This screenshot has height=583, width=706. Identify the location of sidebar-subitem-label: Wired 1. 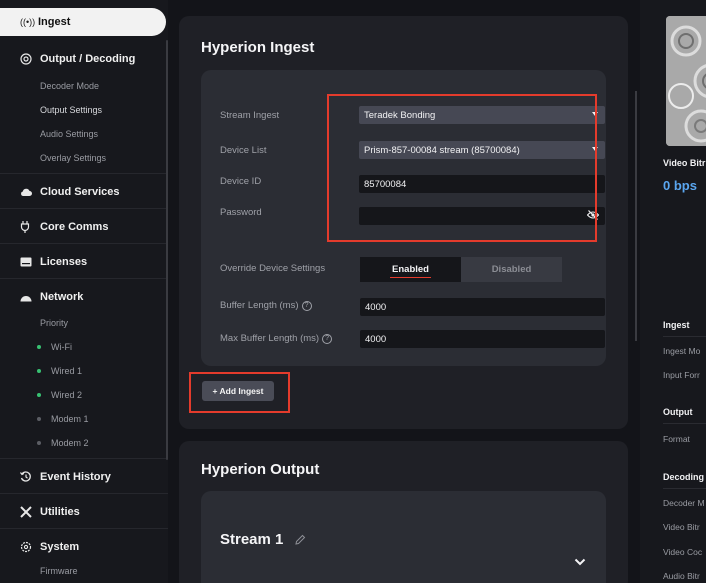
(67, 371).